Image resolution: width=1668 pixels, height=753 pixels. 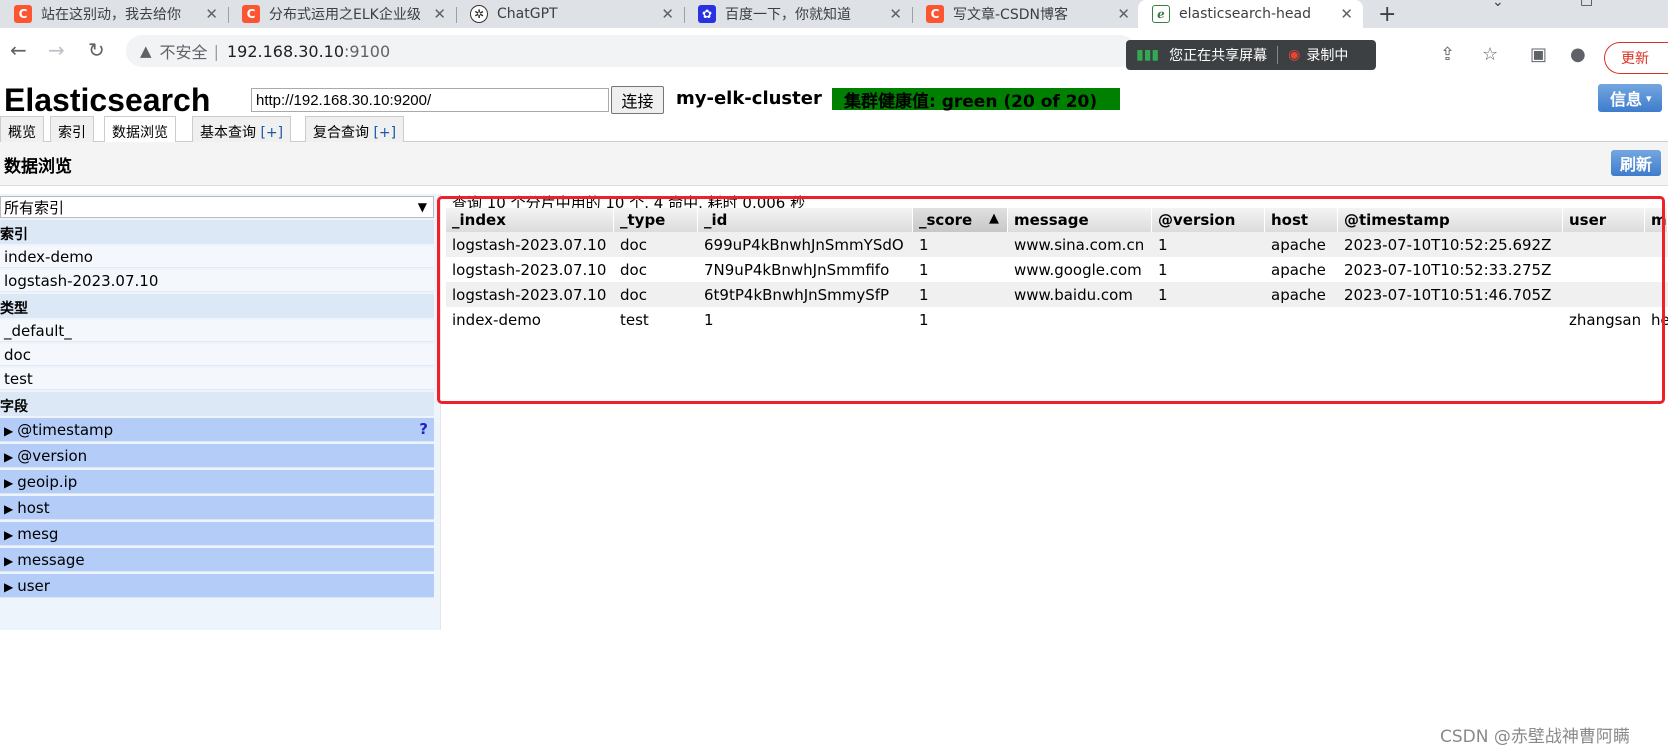 I want to click on browser-tab: C 站在这别动，我去给你 ✕, so click(x=114, y=14).